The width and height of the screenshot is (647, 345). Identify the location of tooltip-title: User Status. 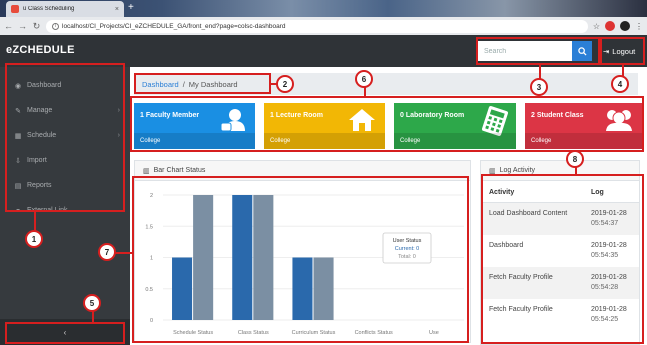
(407, 241).